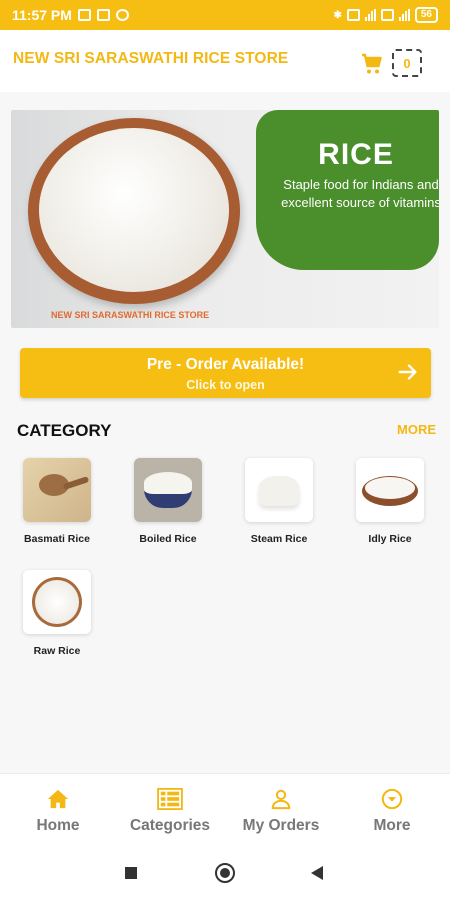 This screenshot has width=450, height=900. I want to click on raw-rice-image, so click(57, 602).